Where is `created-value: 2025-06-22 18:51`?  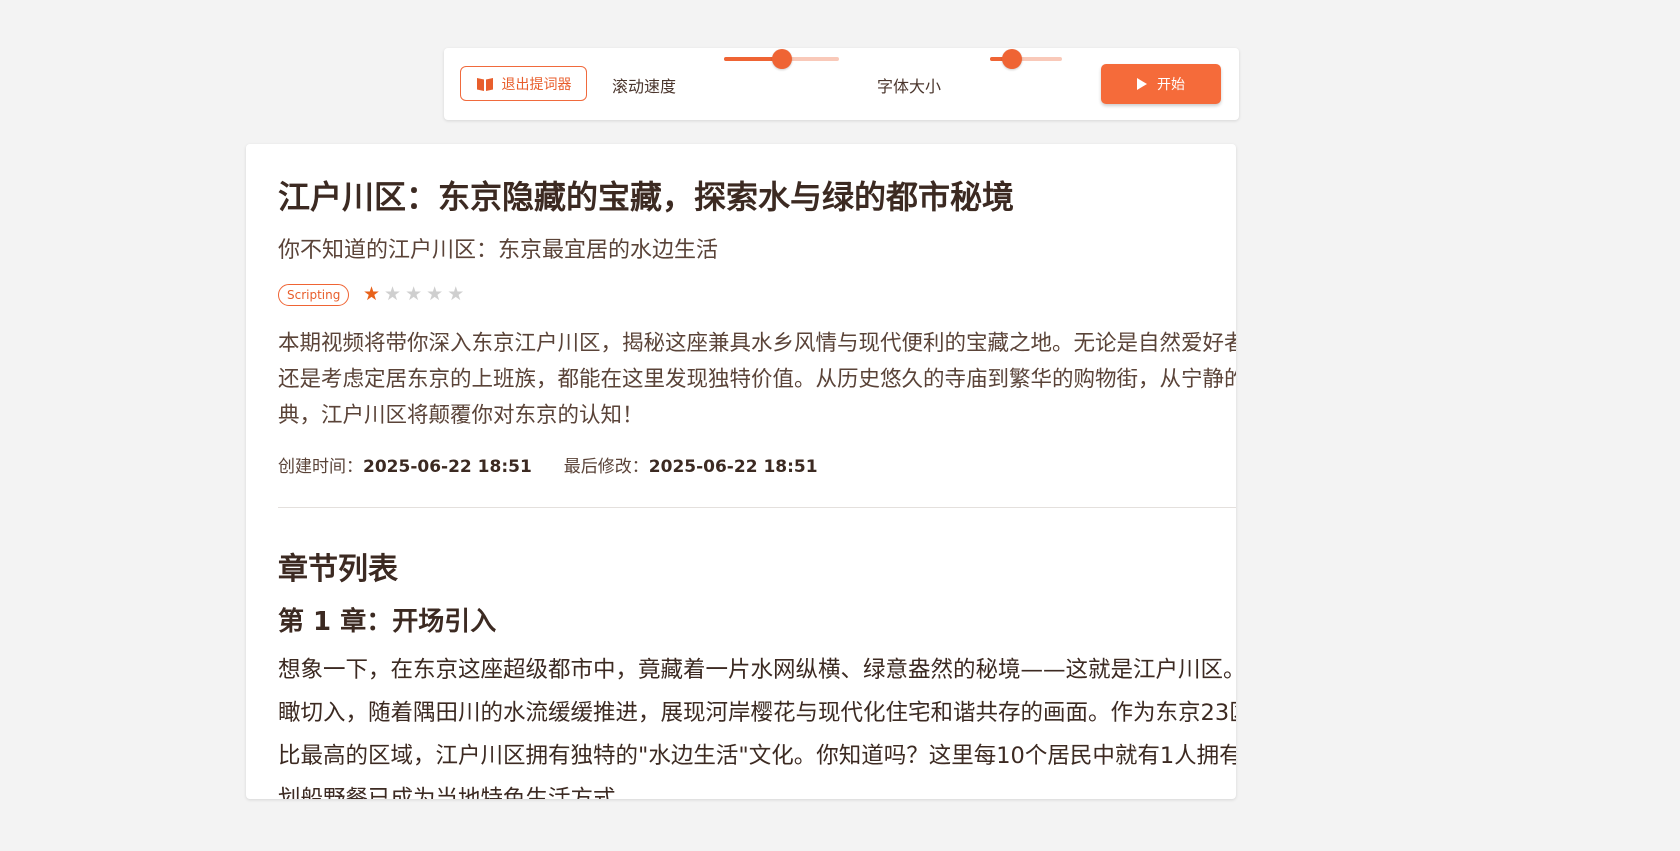
created-value: 2025-06-22 18:51 is located at coordinates (447, 467).